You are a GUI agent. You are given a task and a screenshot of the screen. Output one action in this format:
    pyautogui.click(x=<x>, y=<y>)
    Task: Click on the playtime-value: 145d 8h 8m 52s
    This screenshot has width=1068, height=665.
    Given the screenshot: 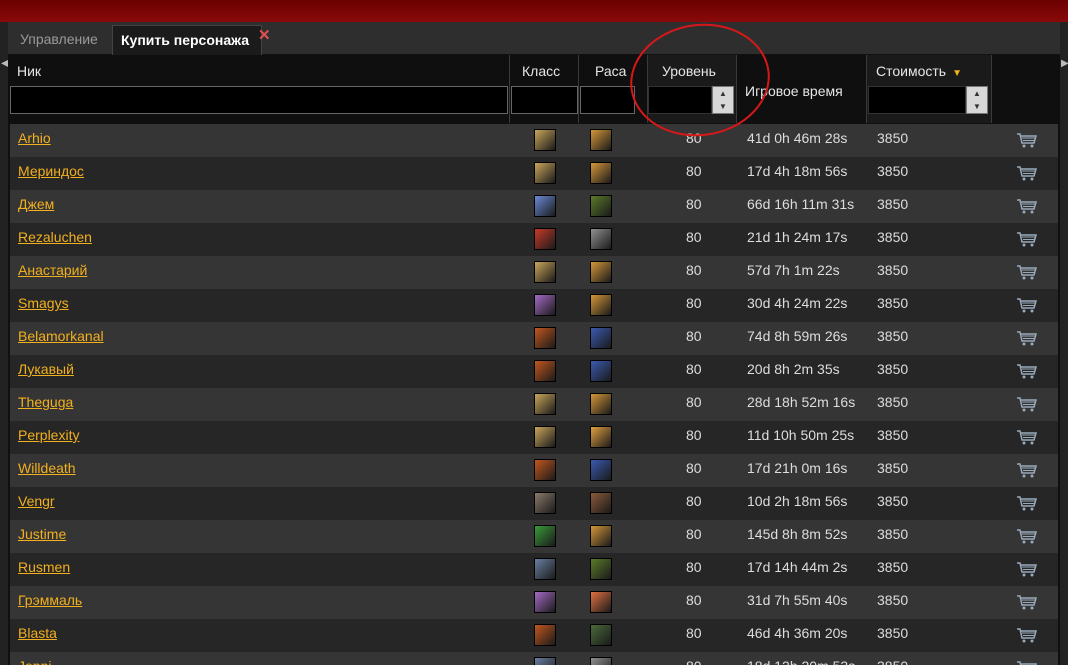 What is the action you would take?
    pyautogui.click(x=797, y=534)
    